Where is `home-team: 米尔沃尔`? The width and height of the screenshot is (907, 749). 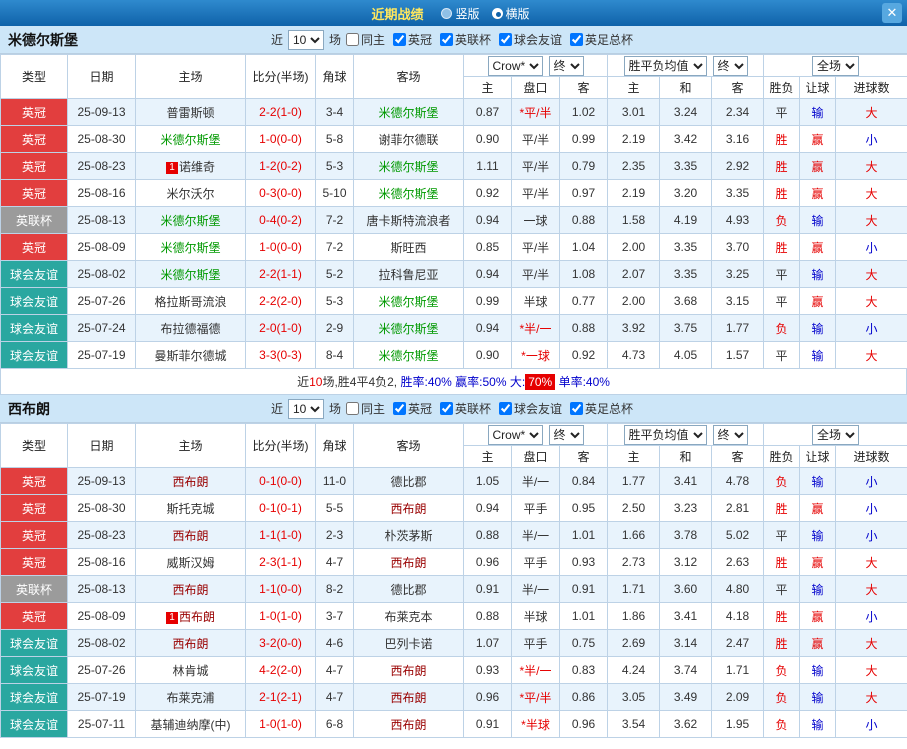
home-team: 米尔沃尔 is located at coordinates (190, 193).